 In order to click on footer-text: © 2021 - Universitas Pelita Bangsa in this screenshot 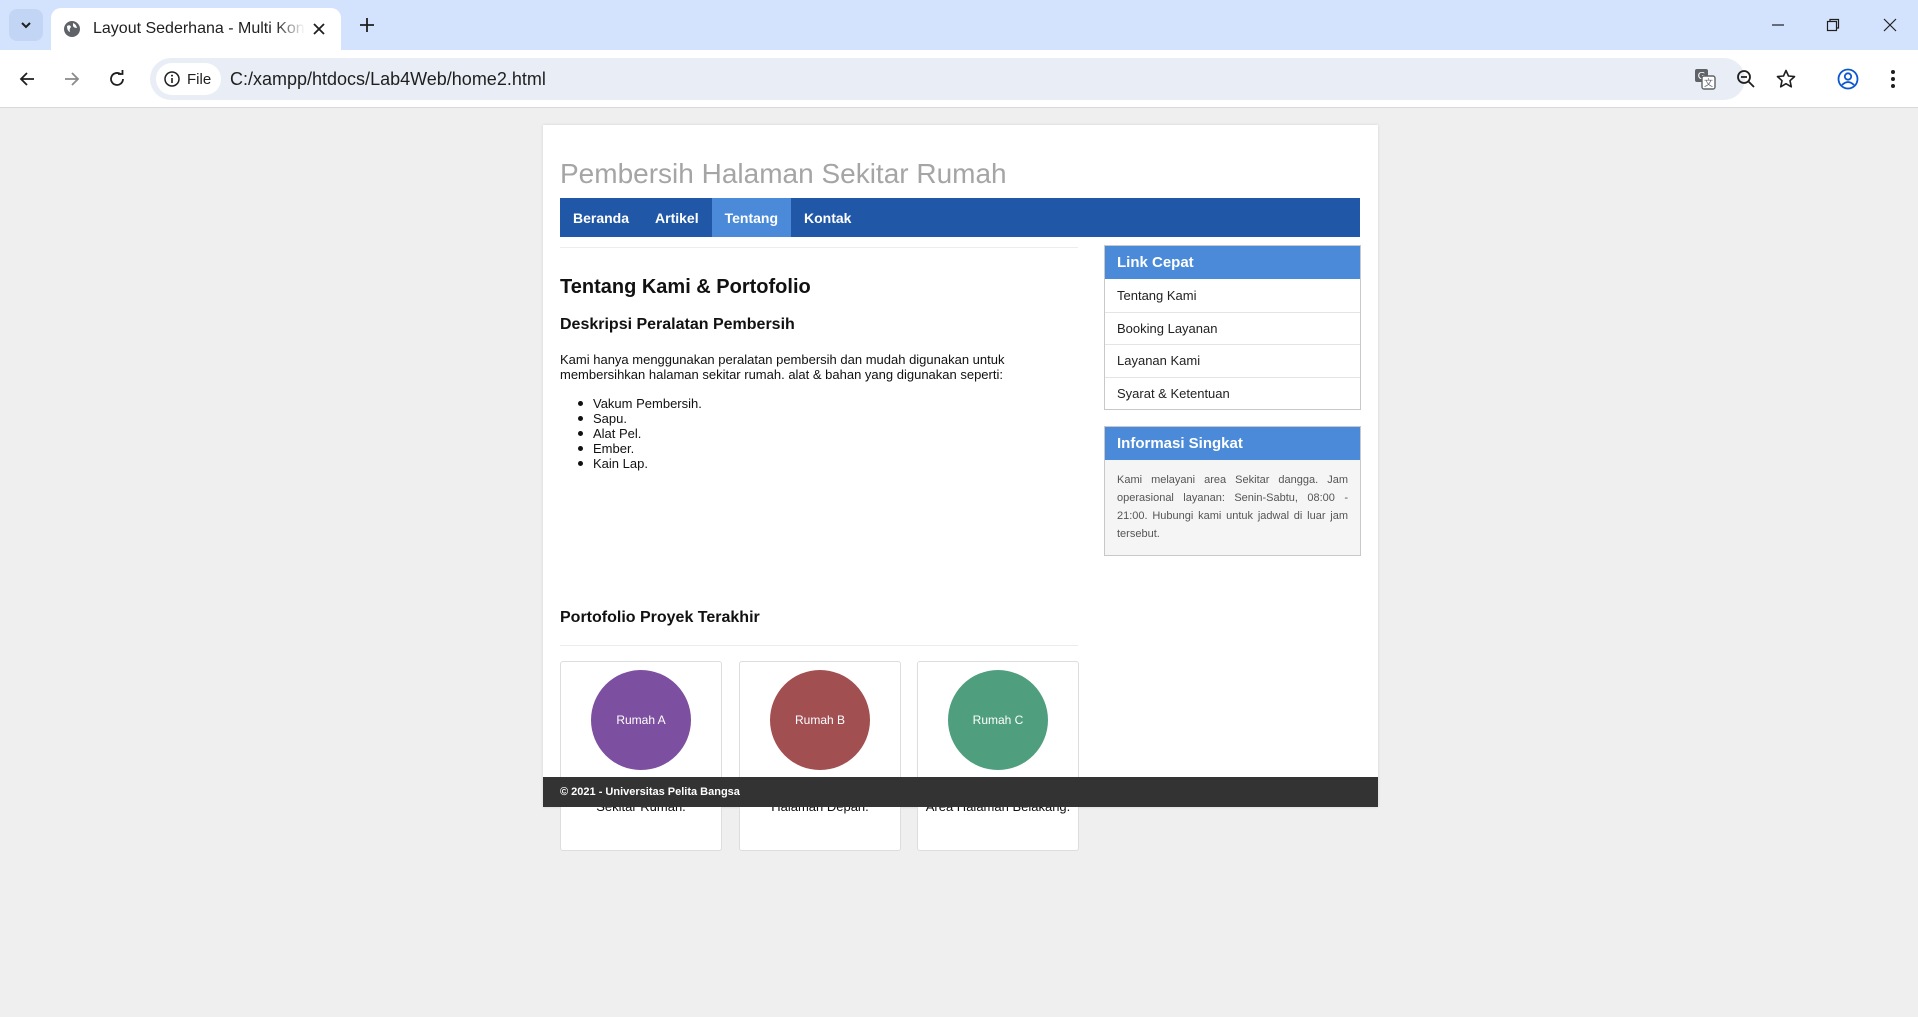, I will do `click(650, 792)`.